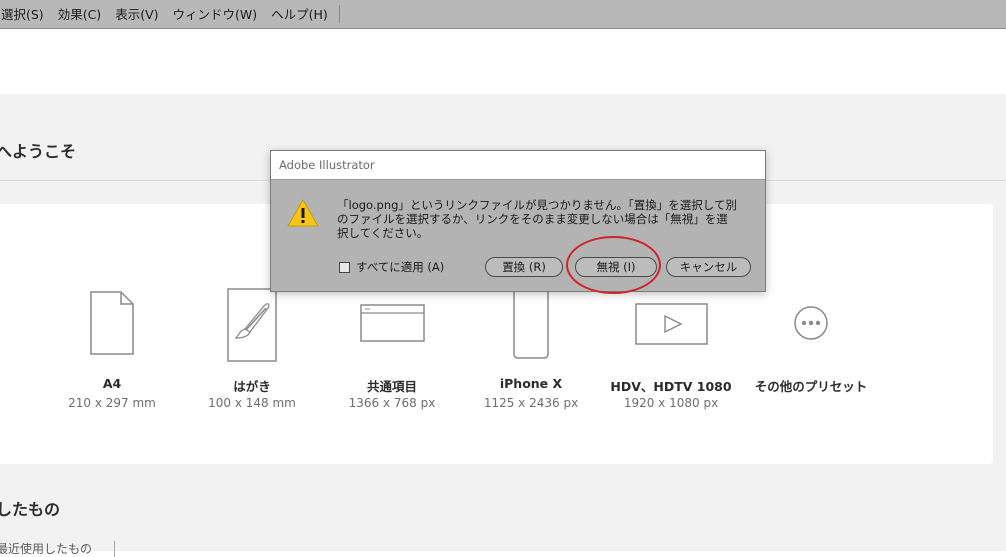  Describe the element at coordinates (252, 386) in the screenshot. I see `preset-name: はがき` at that location.